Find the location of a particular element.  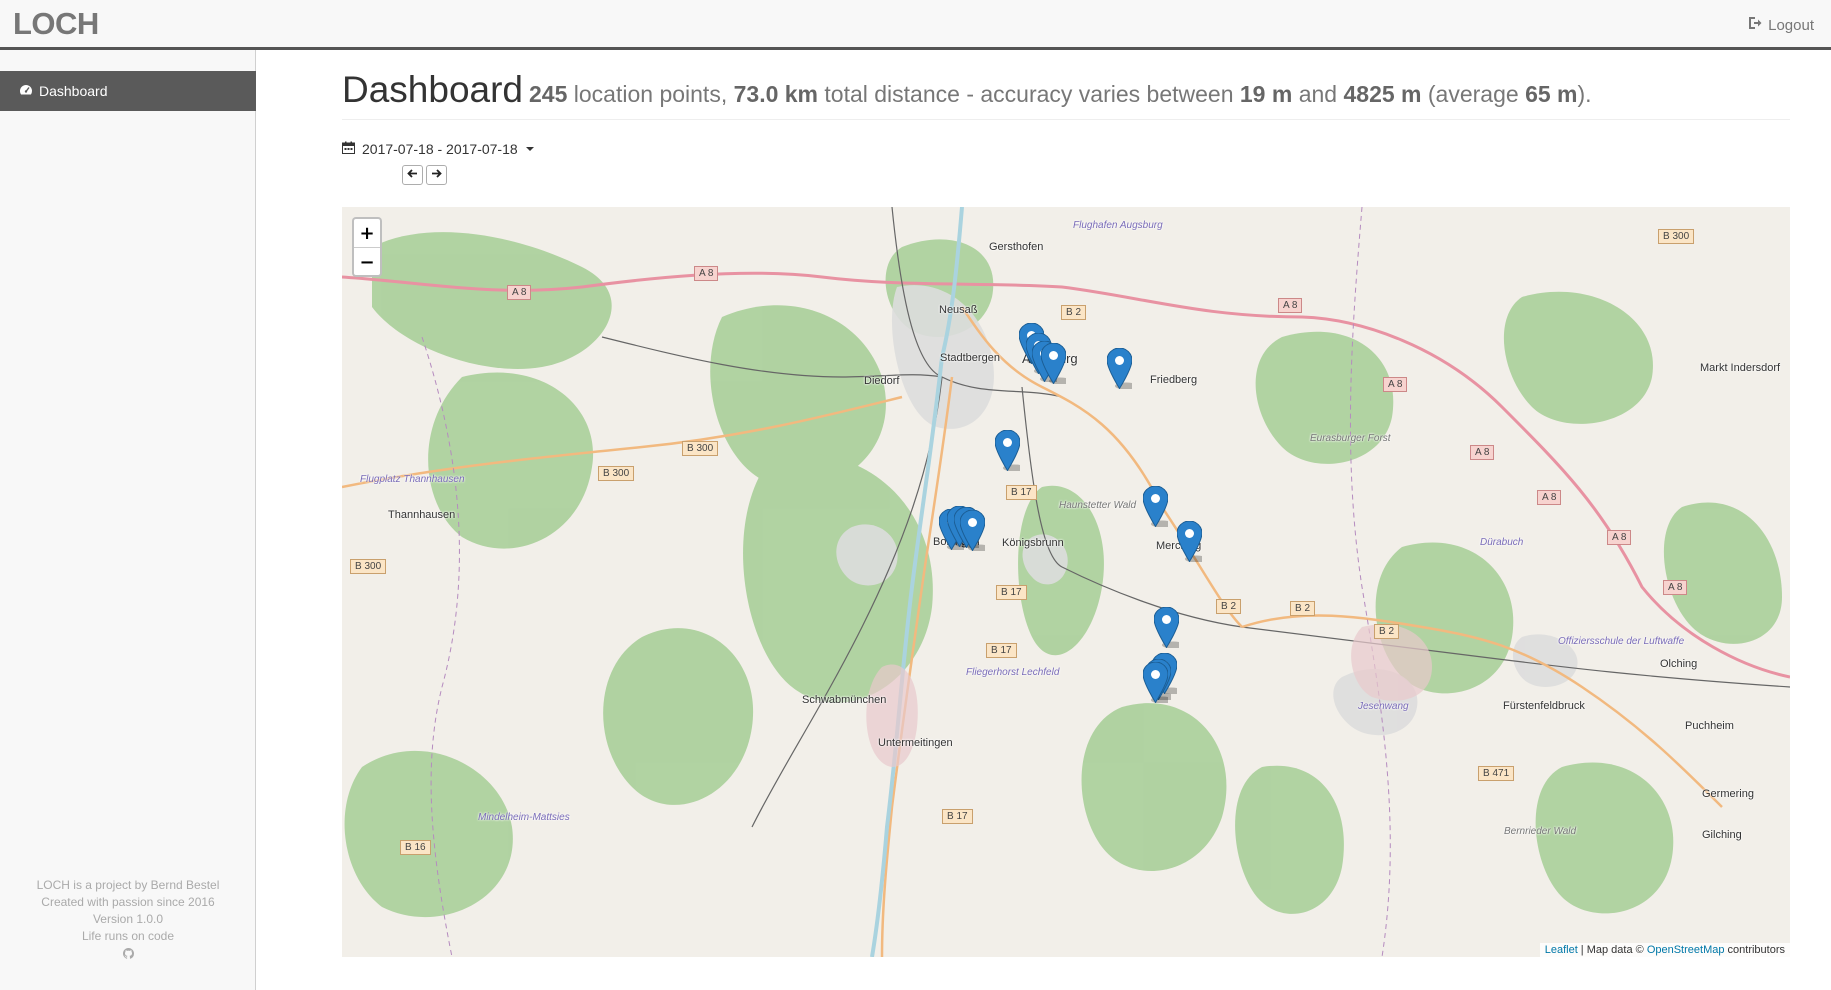

sidebar-item-label: Dashboard is located at coordinates (73, 91).